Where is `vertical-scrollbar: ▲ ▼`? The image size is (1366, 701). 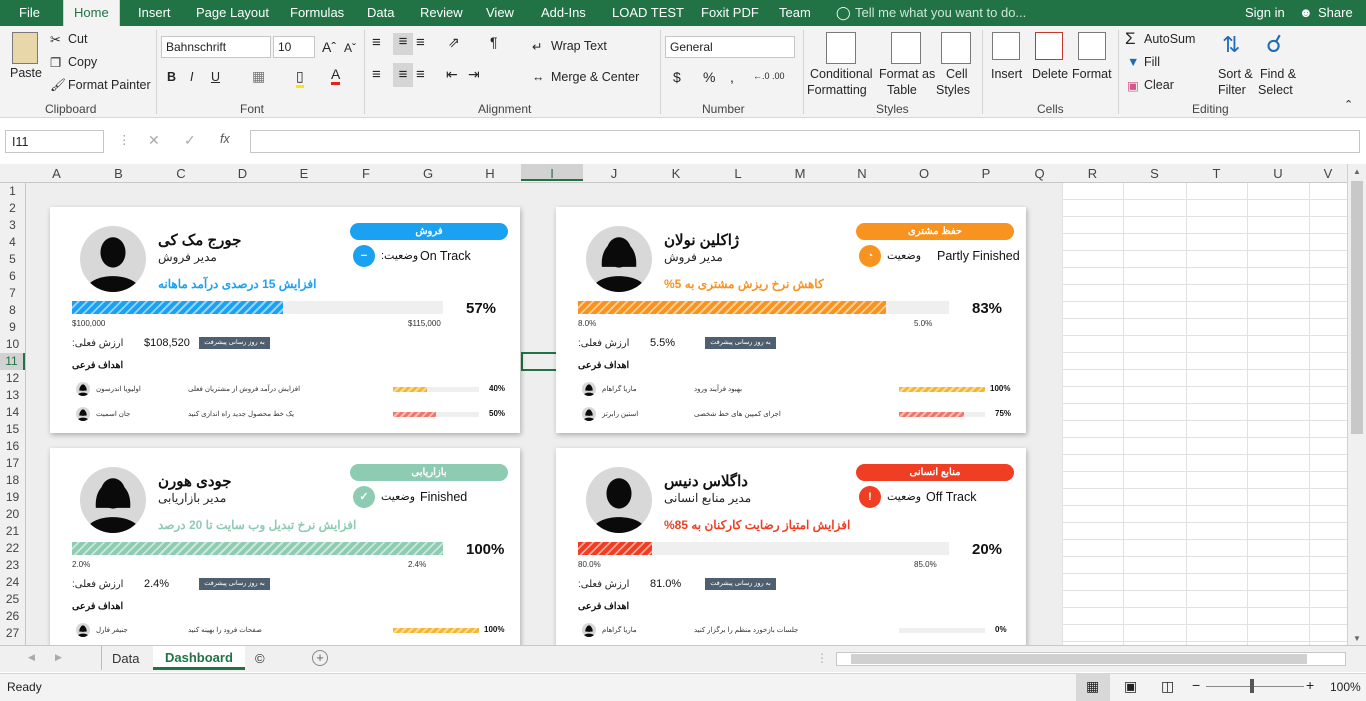
vertical-scrollbar: ▲ ▼ is located at coordinates (1356, 404).